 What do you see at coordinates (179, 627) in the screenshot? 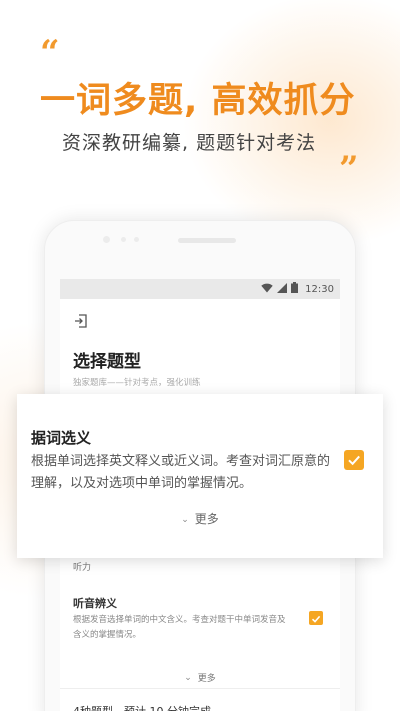
I see `question-type-description: 根据发音选择单词的中文含义。考查对题干中单词发音及含义的掌握情况。` at bounding box center [179, 627].